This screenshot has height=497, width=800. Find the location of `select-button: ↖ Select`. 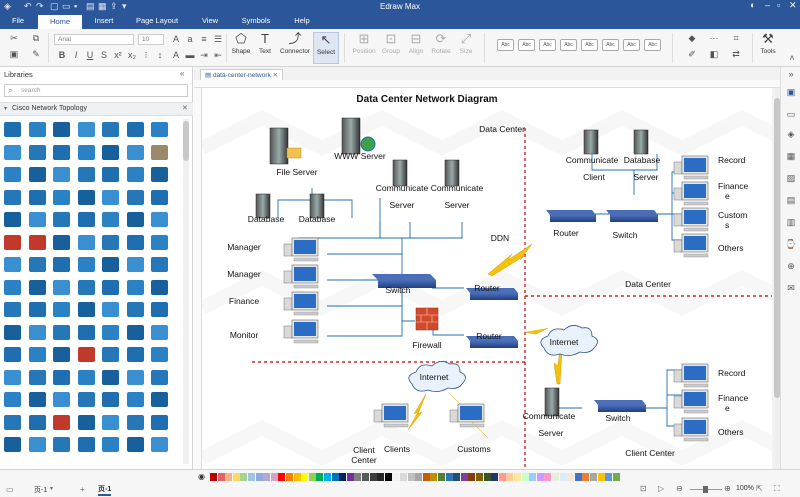

select-button: ↖ Select is located at coordinates (326, 48).